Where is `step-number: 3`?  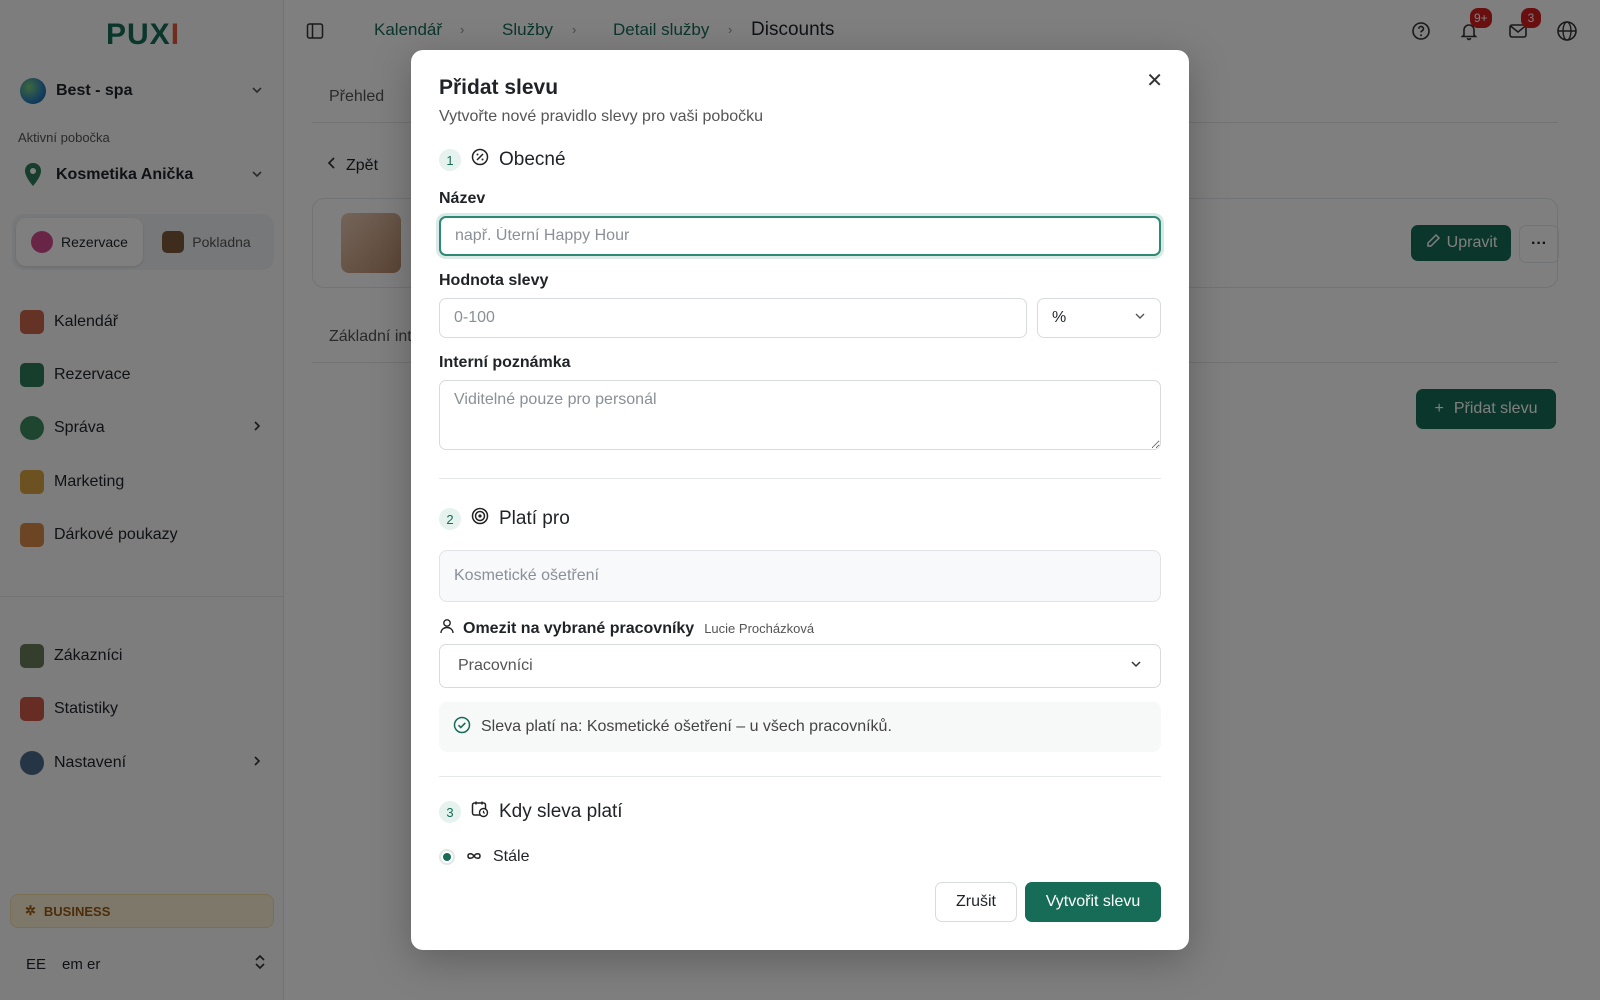
step-number: 3 is located at coordinates (450, 812).